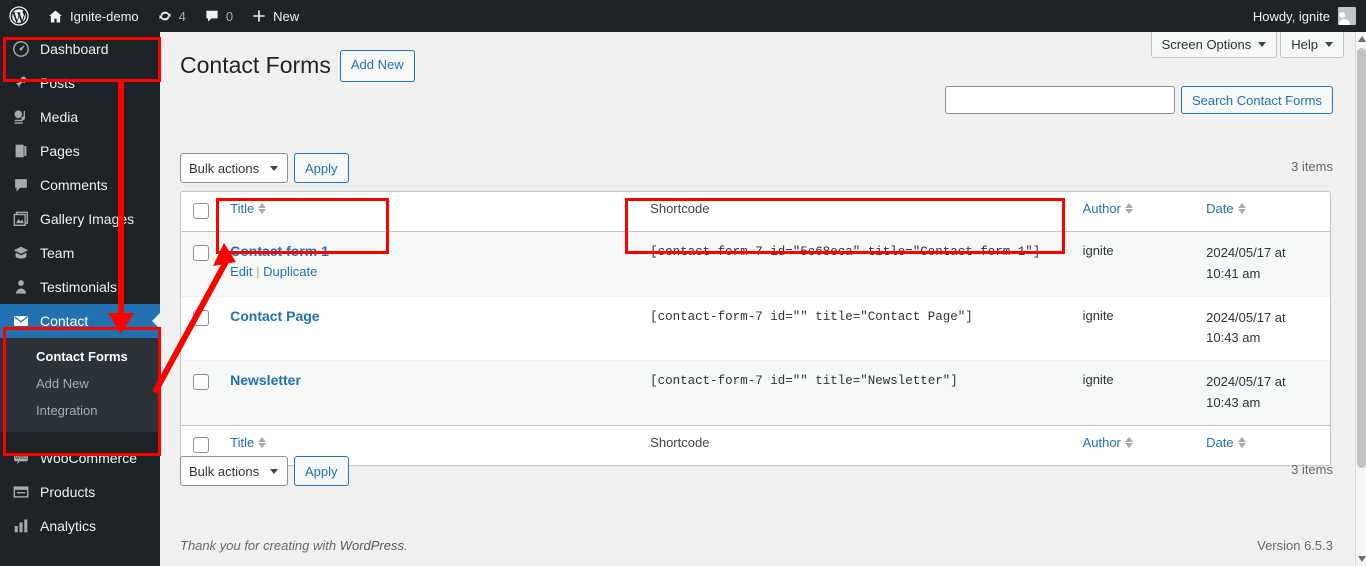 The height and width of the screenshot is (566, 1366). I want to click on admin-bar: Ignite-demo 4 0 New Howdy, ignite, so click(683, 16).